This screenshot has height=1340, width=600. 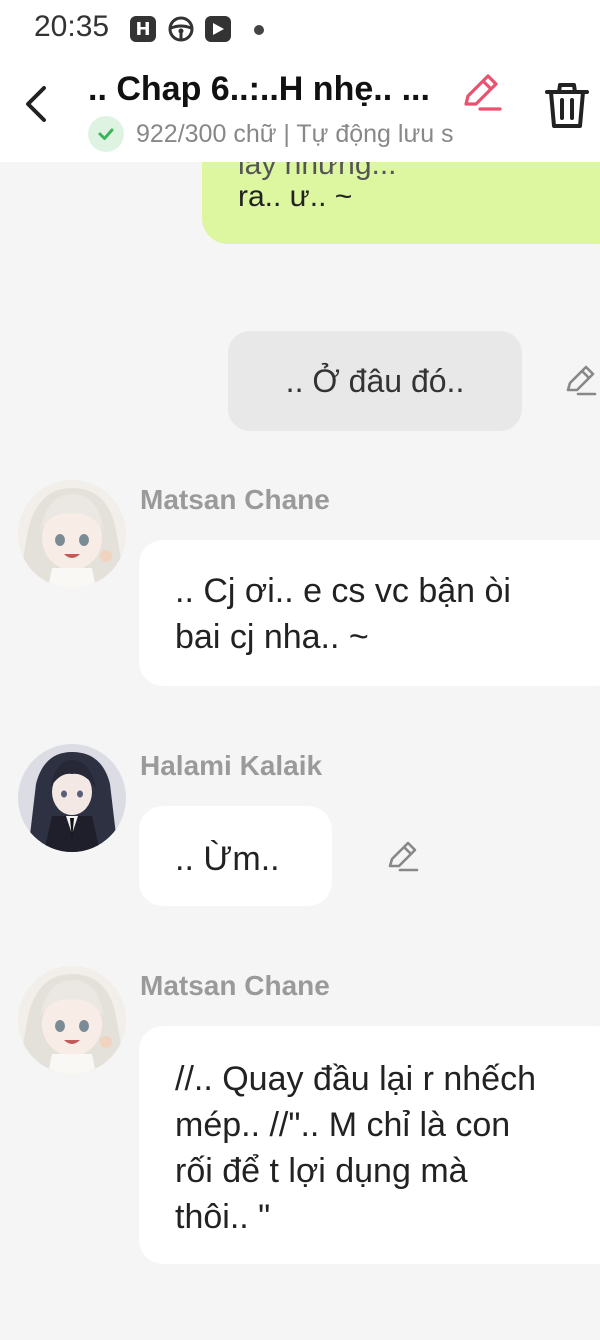 I want to click on message-bubble: .. Ừm.., so click(x=235, y=856).